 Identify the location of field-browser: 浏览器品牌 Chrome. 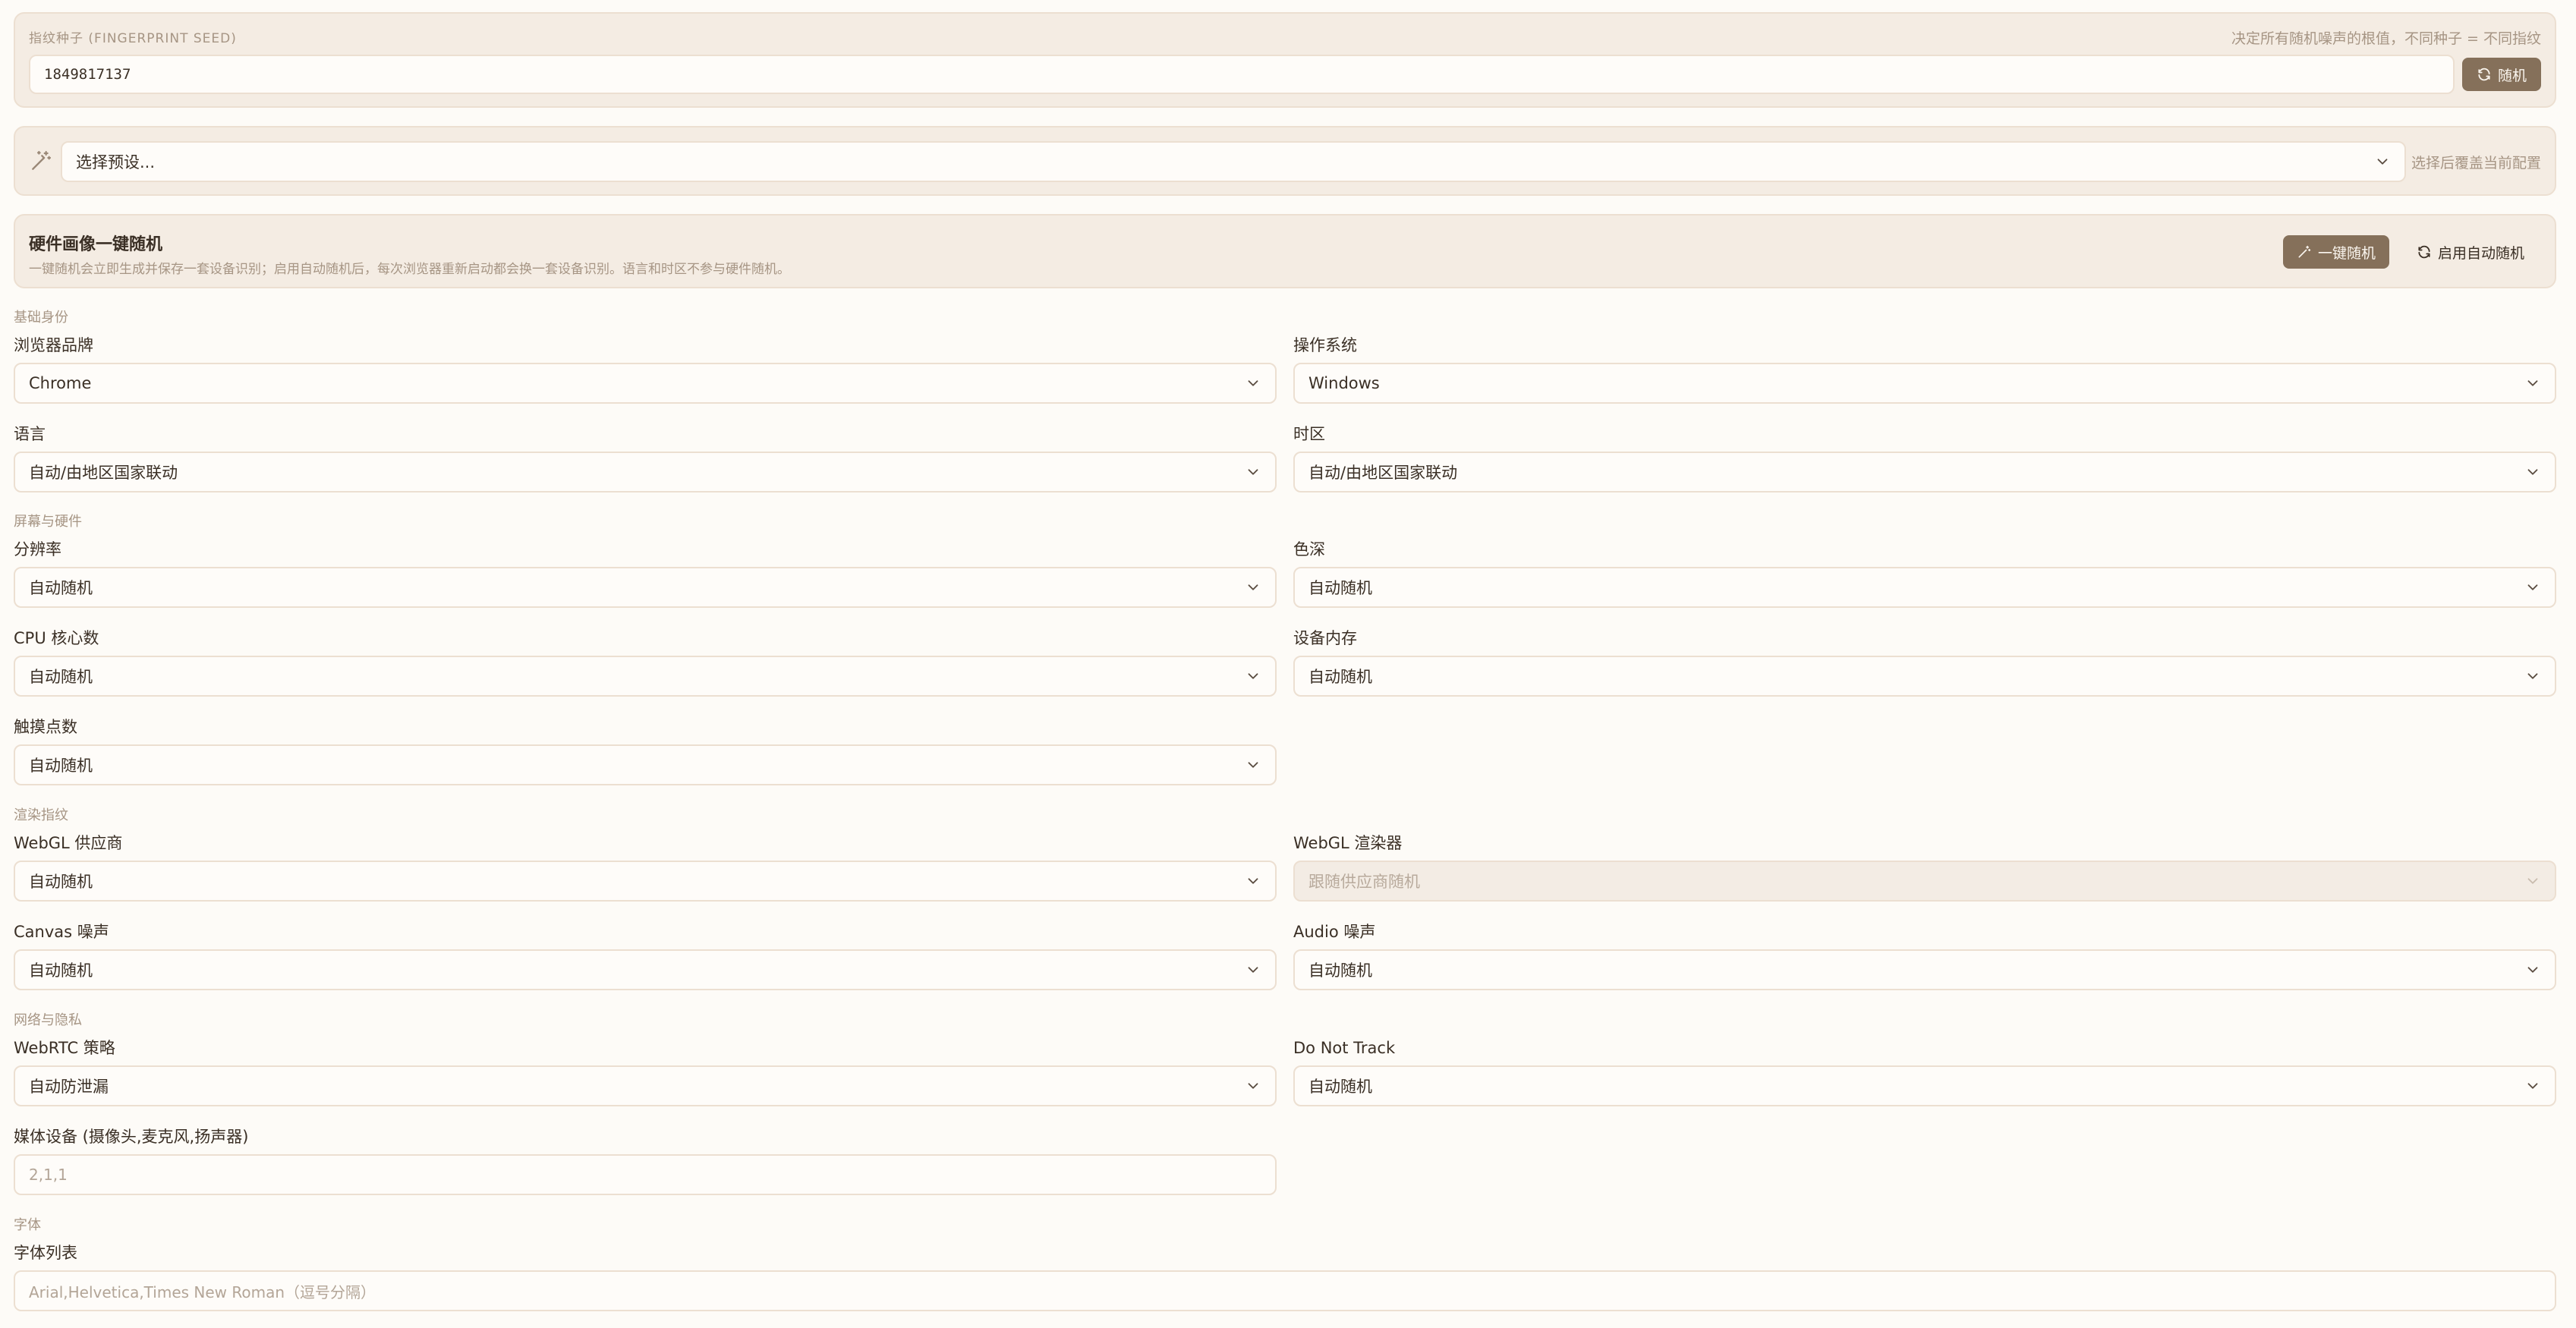
(645, 369).